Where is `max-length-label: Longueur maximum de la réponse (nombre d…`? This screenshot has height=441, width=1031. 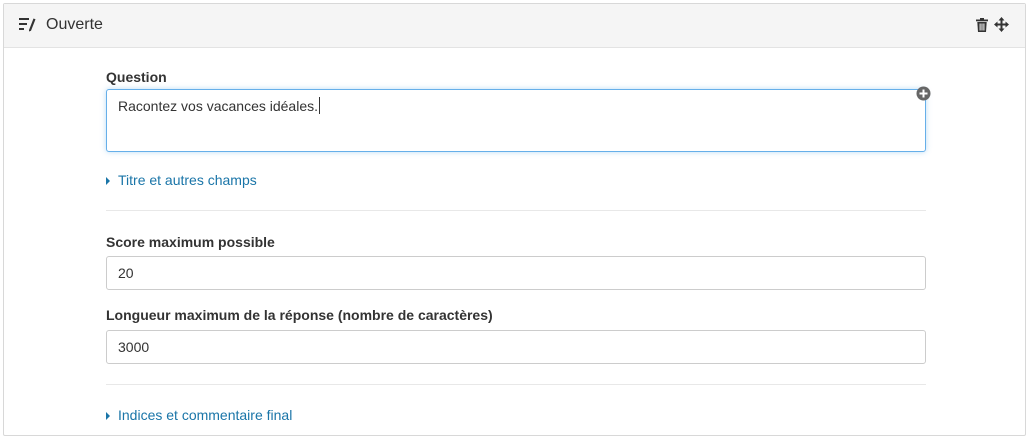
max-length-label: Longueur maximum de la réponse (nombre d… is located at coordinates (299, 315).